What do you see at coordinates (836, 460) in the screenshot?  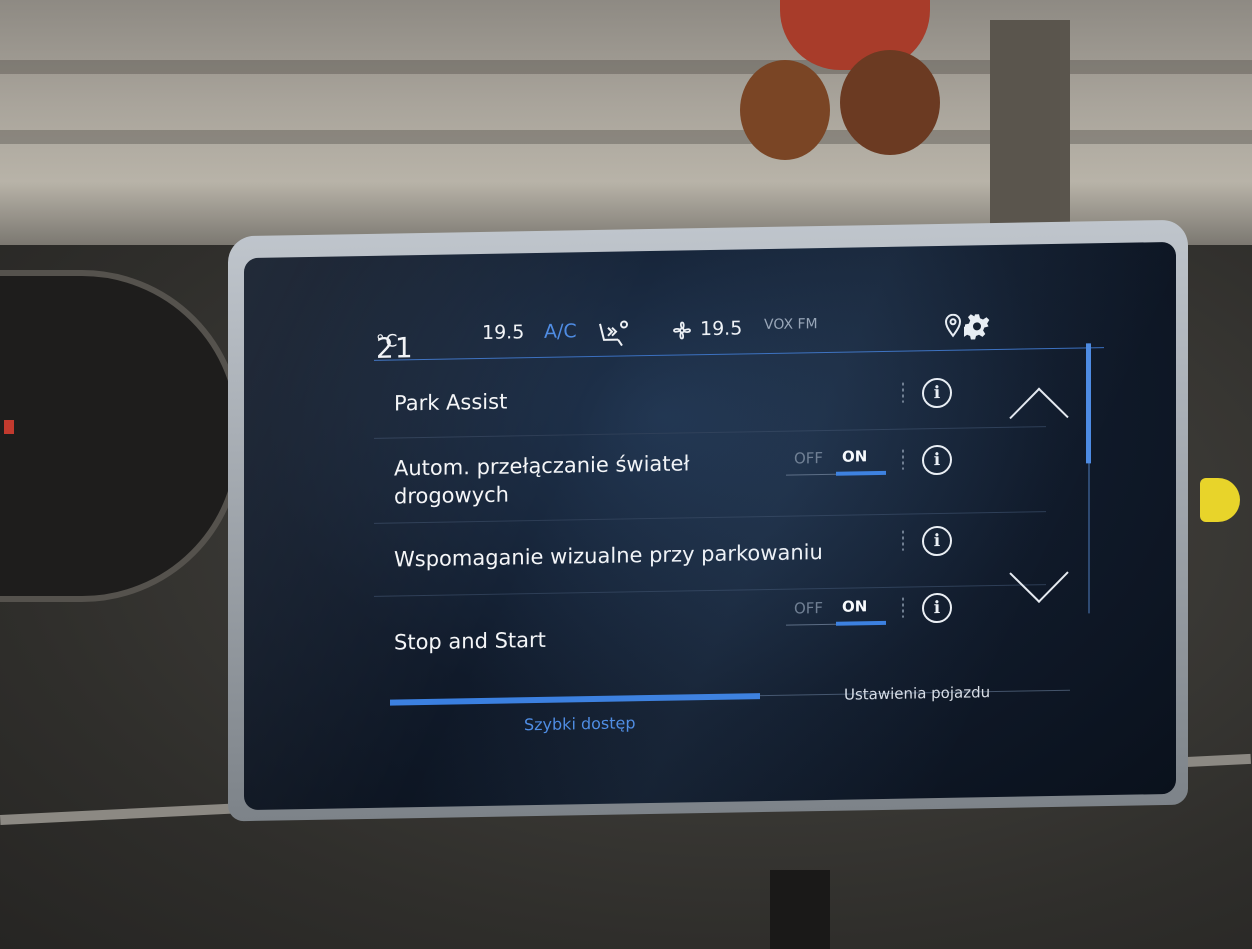 I see `high-beam-toggle: OFF ON` at bounding box center [836, 460].